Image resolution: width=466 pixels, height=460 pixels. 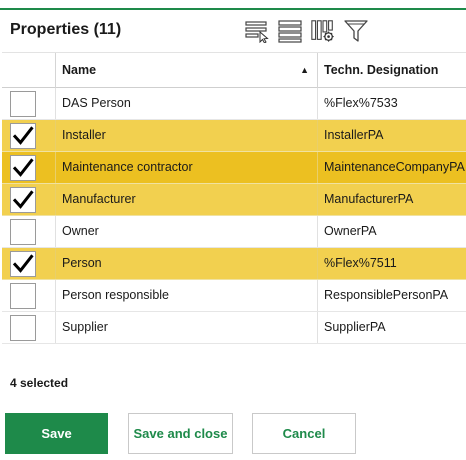 I want to click on table-row: Person %Flex%7511, so click(x=234, y=264).